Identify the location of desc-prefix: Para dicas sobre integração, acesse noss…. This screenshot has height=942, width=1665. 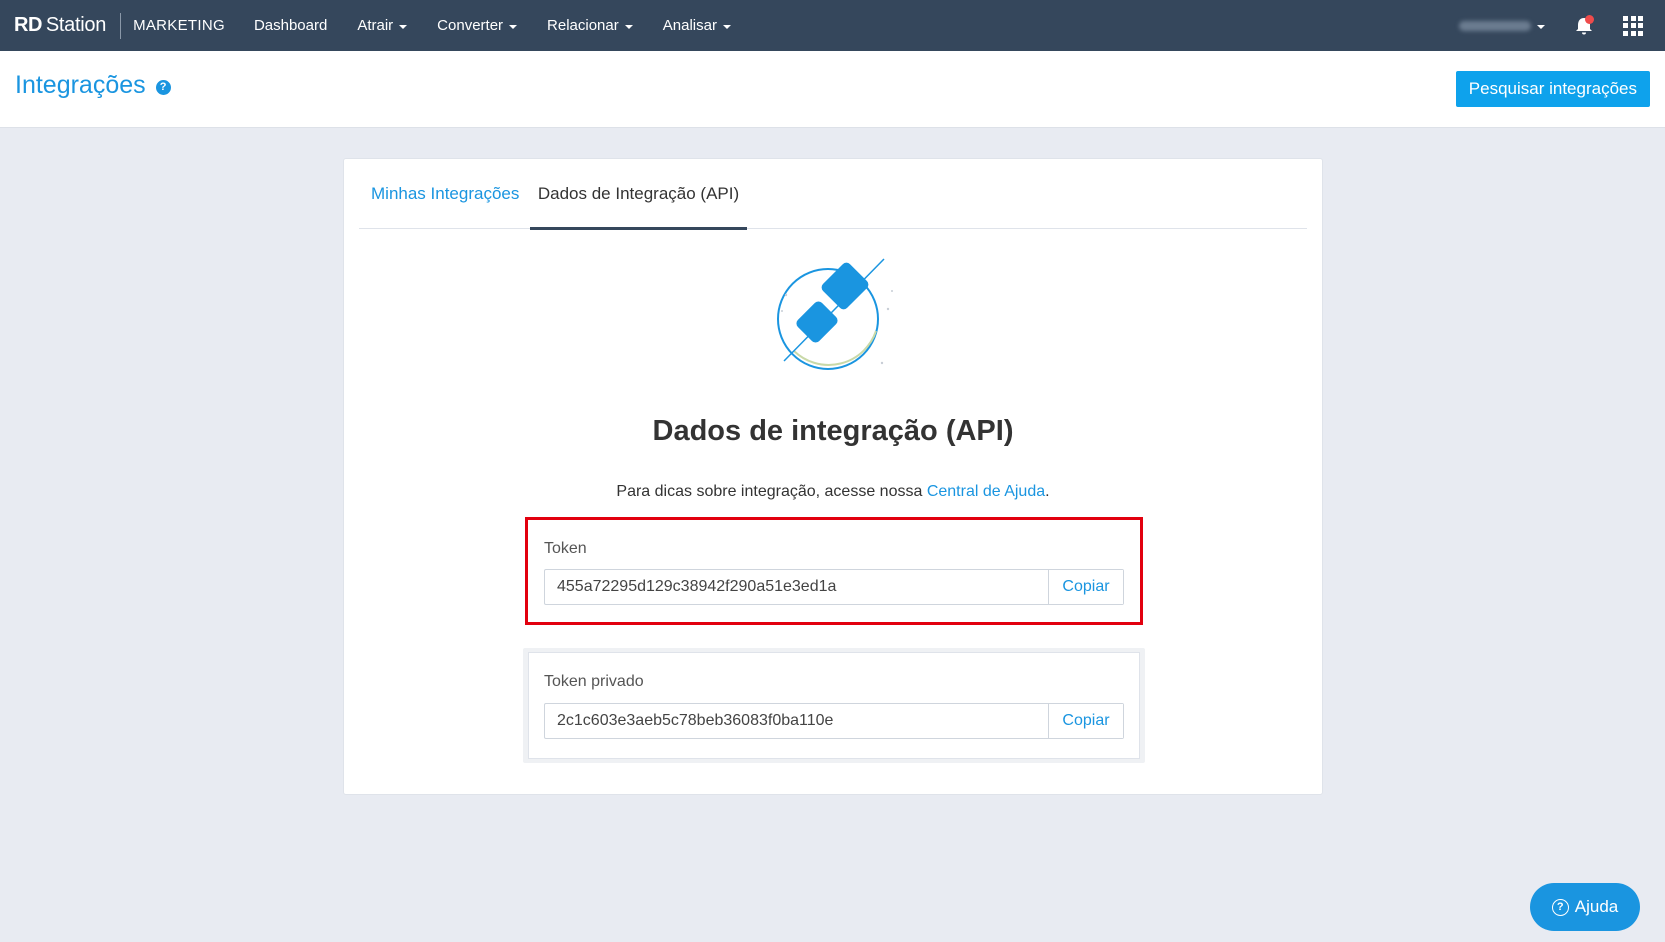
(771, 491).